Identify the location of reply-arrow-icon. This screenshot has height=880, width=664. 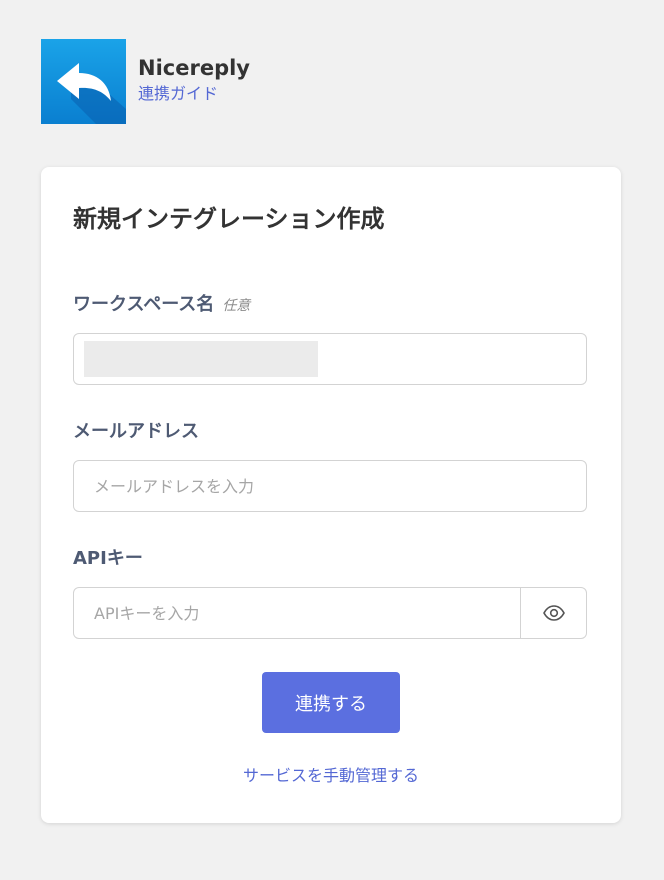
(91, 93).